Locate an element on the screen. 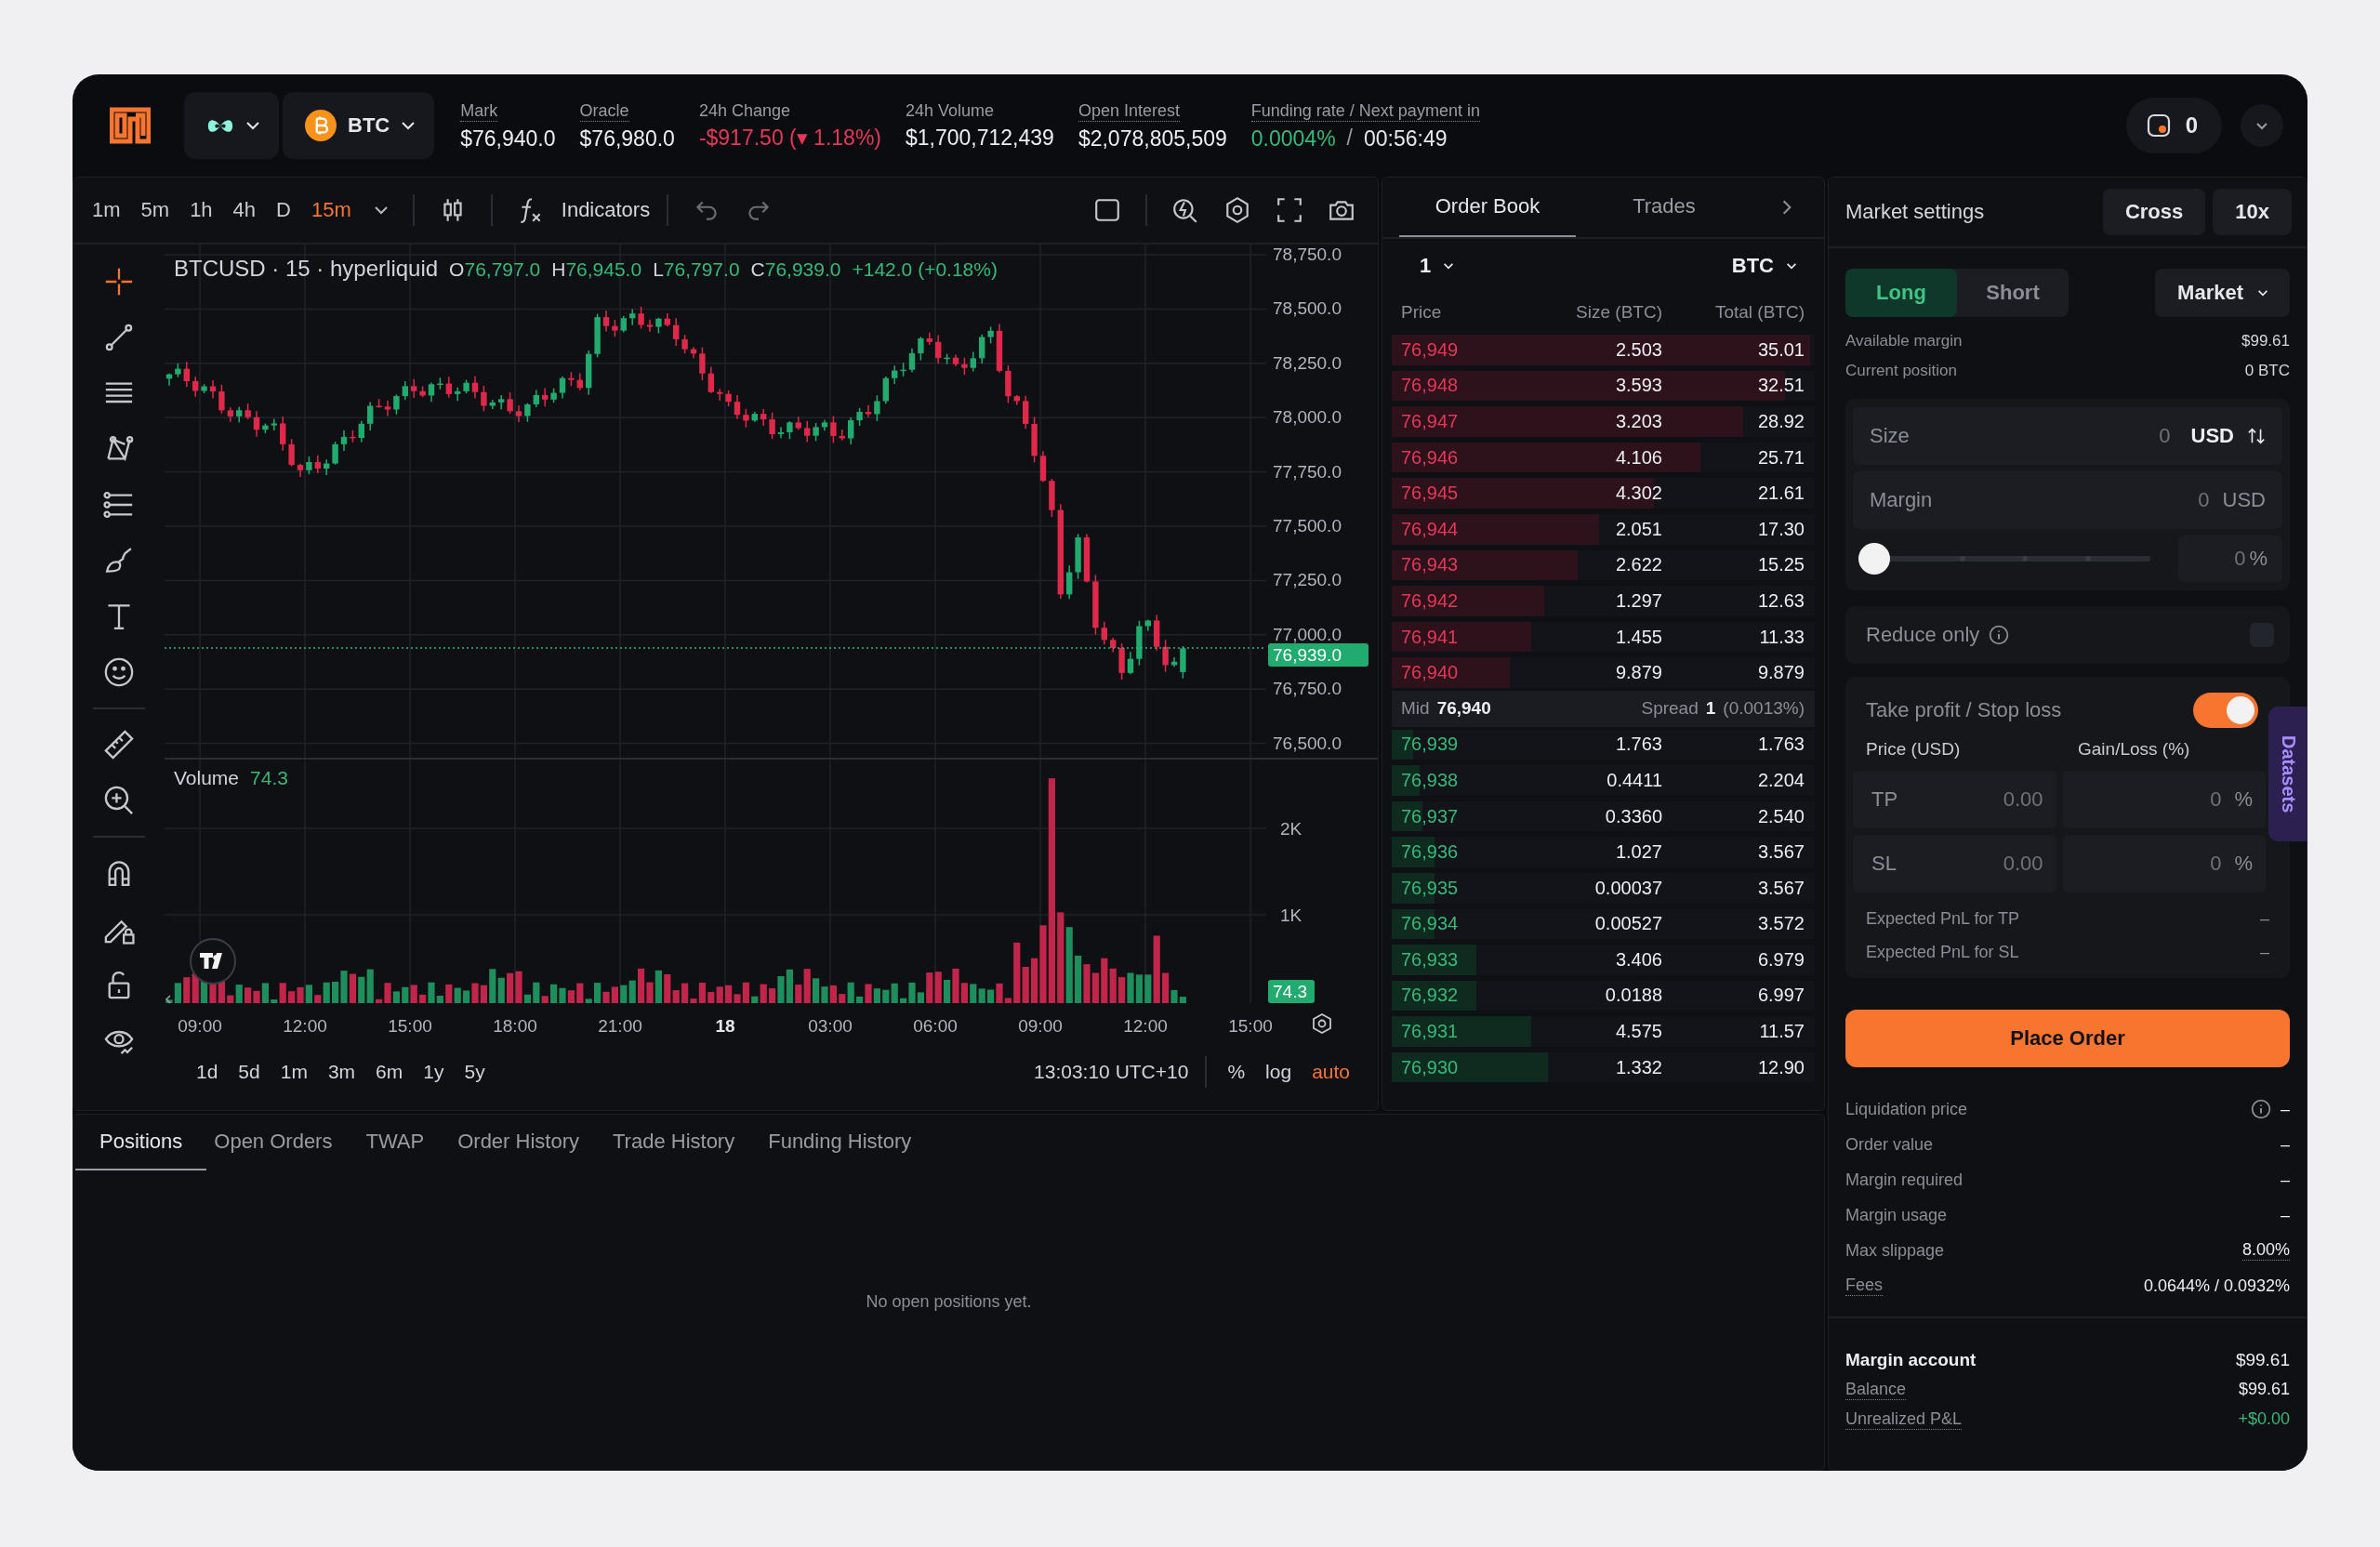 The image size is (2380, 1547). spread-label: Spread is located at coordinates (1670, 709).